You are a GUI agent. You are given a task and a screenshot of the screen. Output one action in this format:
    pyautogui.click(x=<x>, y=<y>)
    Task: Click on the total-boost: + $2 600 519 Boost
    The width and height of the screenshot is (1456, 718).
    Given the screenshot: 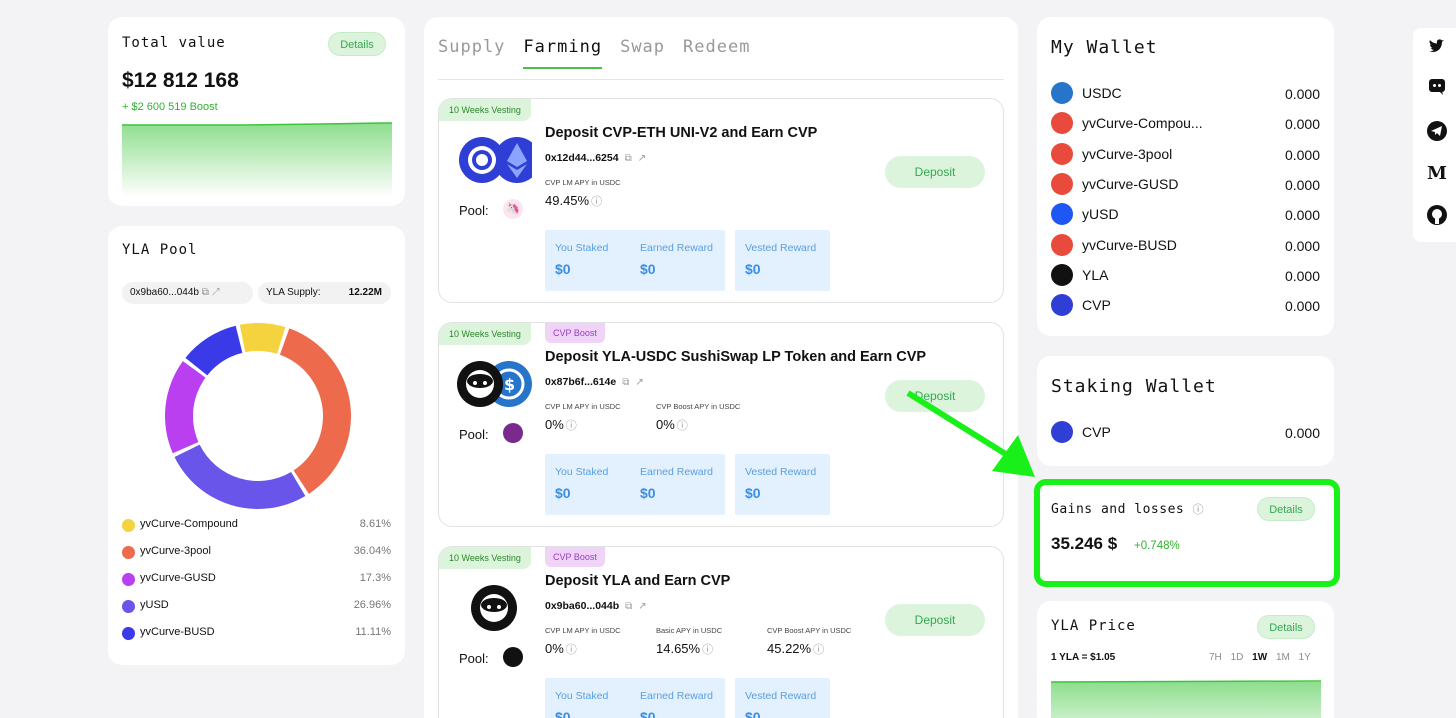 What is the action you would take?
    pyautogui.click(x=170, y=107)
    